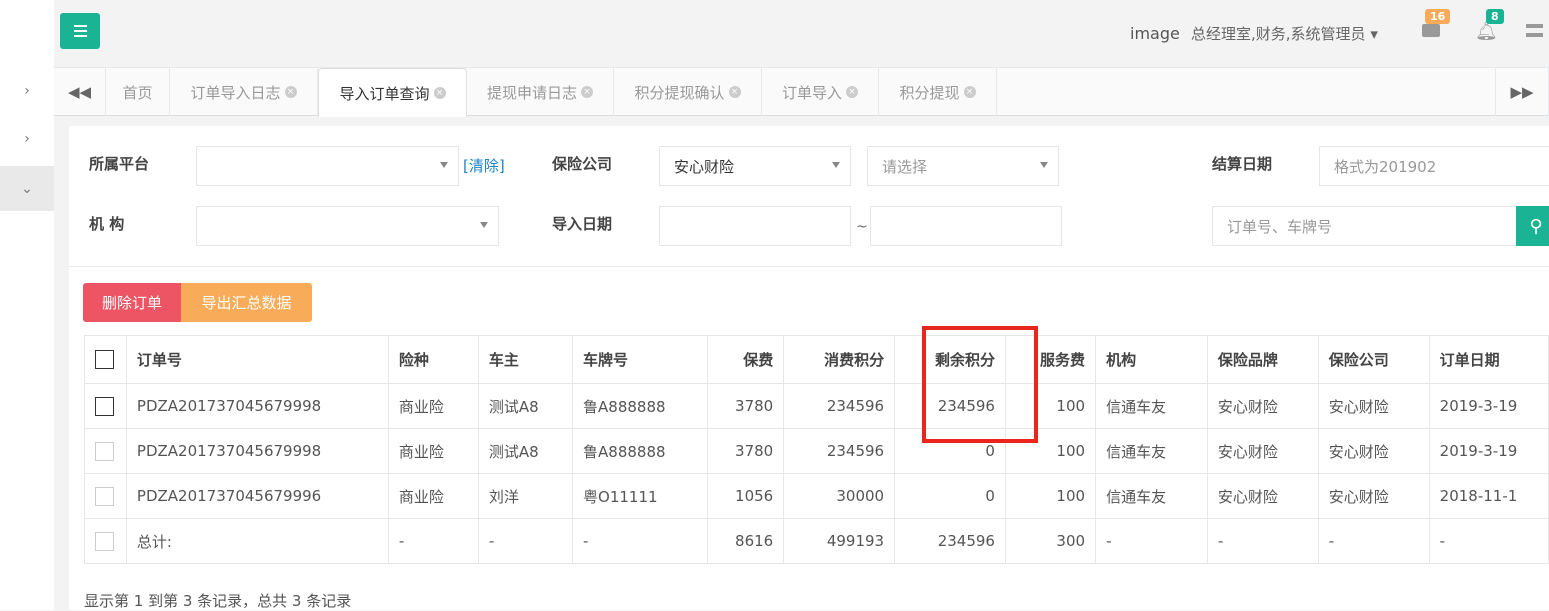 Image resolution: width=1549 pixels, height=611 pixels. Describe the element at coordinates (1434, 166) in the screenshot. I see `settle-date-input: 格式为201902` at that location.